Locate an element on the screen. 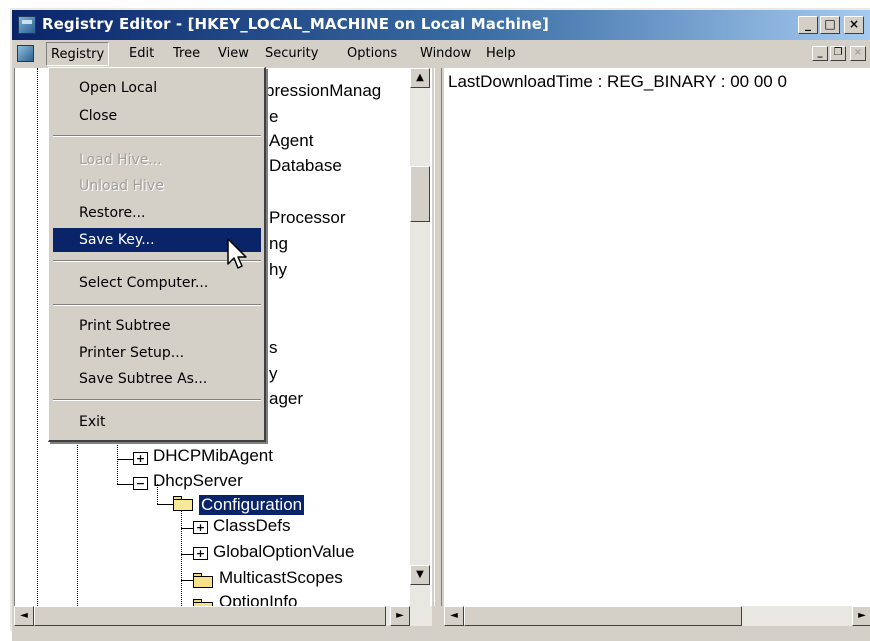  collapse-icon: − is located at coordinates (140, 483).